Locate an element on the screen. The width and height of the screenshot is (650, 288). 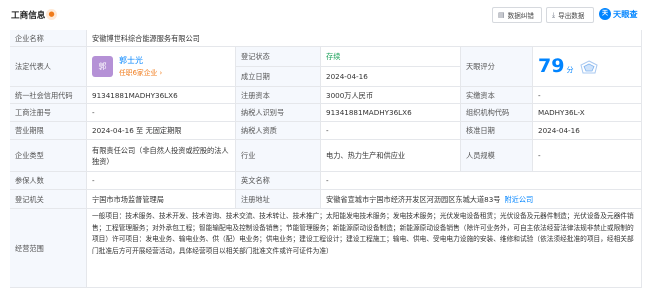
english-name-label: 英文名称 is located at coordinates (278, 181).